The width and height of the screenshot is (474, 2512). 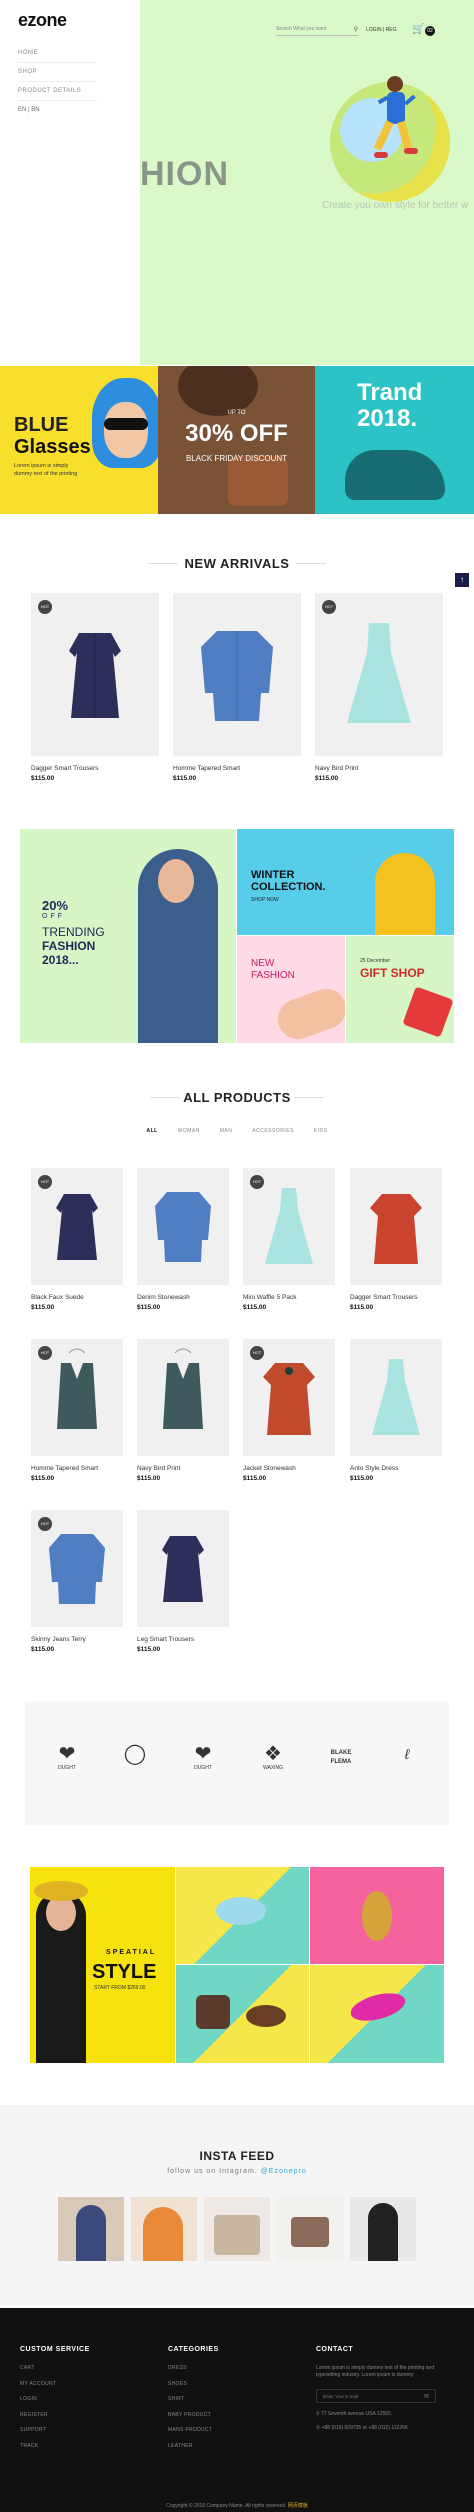 I want to click on product-card: HOT Jacket Stonewash $115.00, so click(x=289, y=1411).